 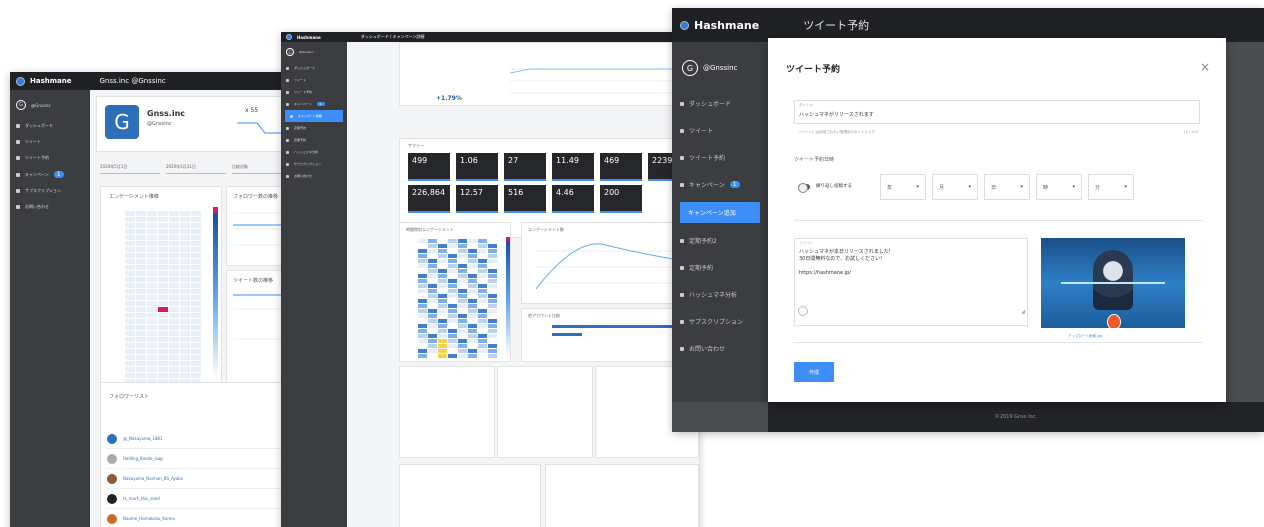 What do you see at coordinates (257, 169) in the screenshot?
I see `compare-select: 比較対象` at bounding box center [257, 169].